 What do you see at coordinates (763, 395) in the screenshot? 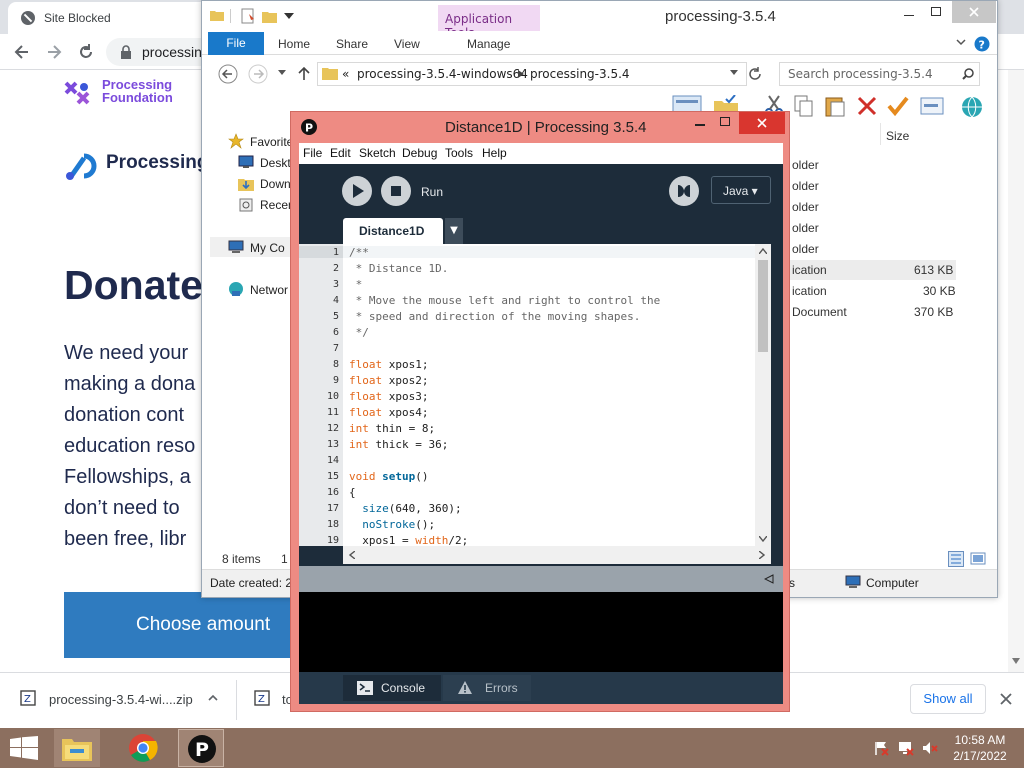
I see `editor-vertical-scrollbar` at bounding box center [763, 395].